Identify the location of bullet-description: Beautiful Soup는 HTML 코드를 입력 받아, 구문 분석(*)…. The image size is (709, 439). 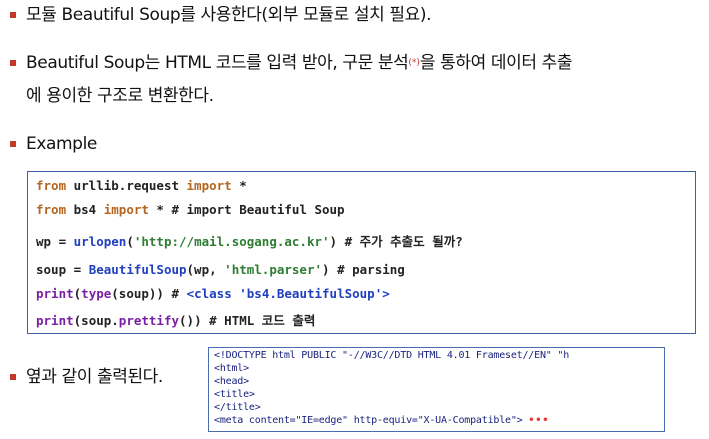
(290, 78).